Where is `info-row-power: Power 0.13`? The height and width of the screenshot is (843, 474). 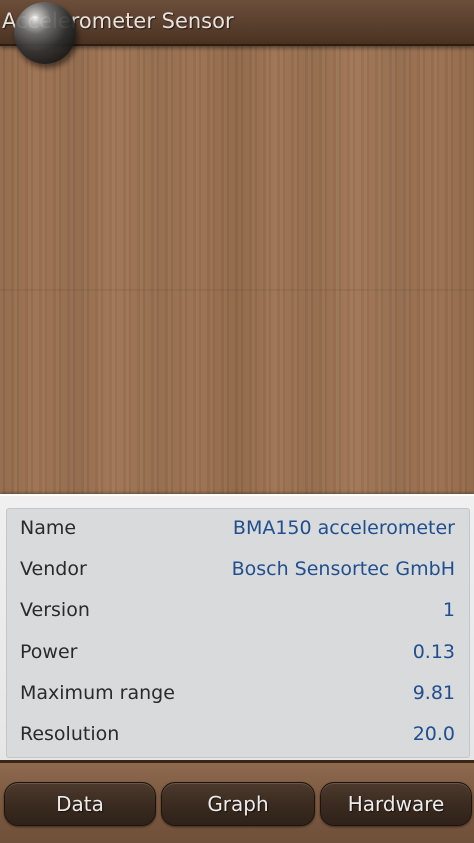
info-row-power: Power 0.13 is located at coordinates (238, 653).